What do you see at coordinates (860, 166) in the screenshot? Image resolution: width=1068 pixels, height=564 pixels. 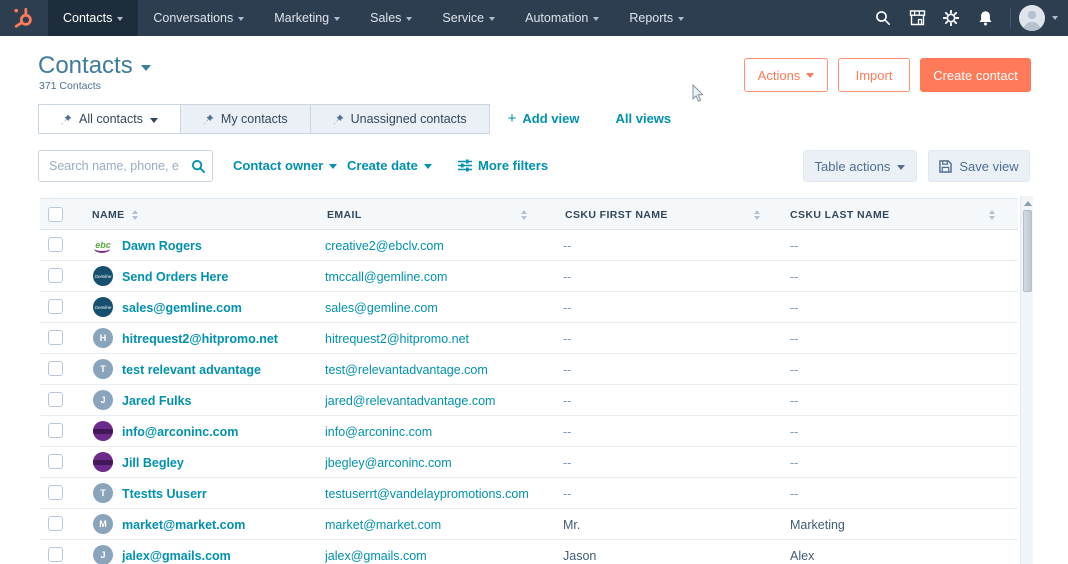 I see `table-actions-button: Table actions` at bounding box center [860, 166].